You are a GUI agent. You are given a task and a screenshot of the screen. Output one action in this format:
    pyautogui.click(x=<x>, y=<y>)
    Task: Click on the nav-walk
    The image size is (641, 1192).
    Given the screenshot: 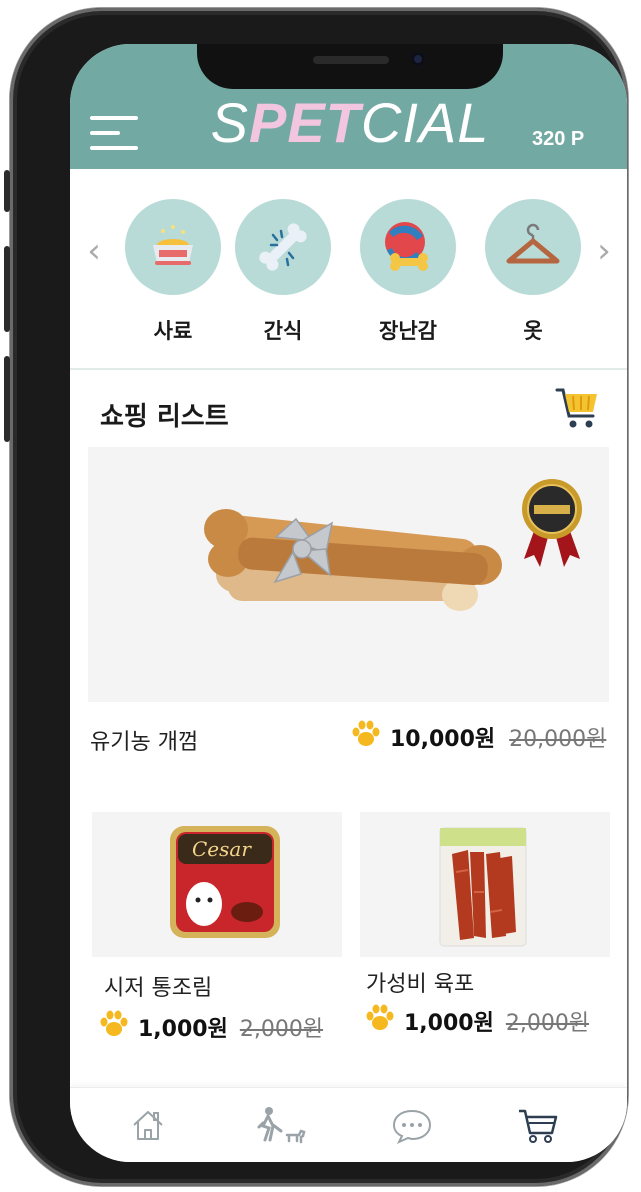 What is the action you would take?
    pyautogui.click(x=282, y=1125)
    